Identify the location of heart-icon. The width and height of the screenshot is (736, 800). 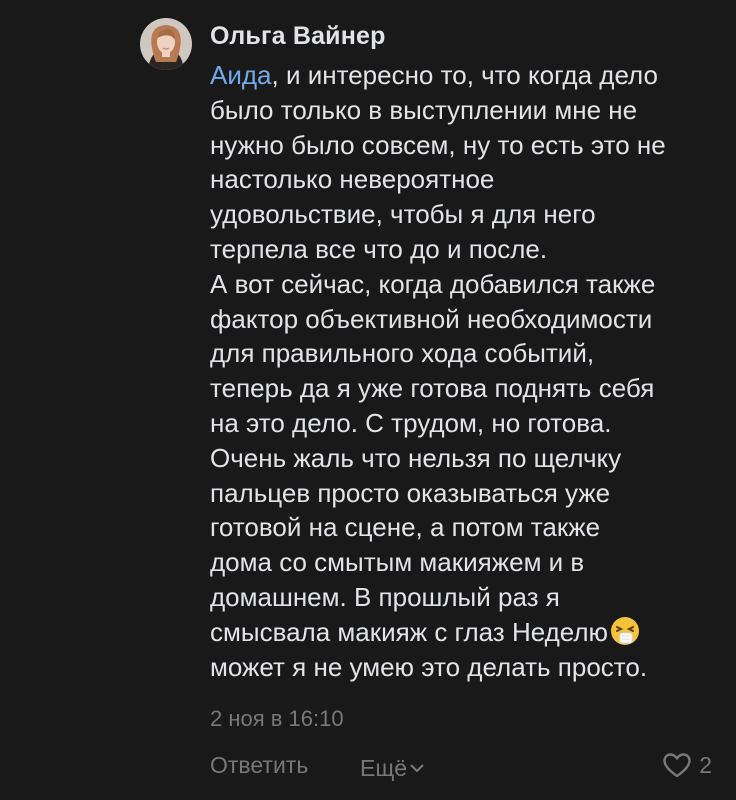
(677, 765).